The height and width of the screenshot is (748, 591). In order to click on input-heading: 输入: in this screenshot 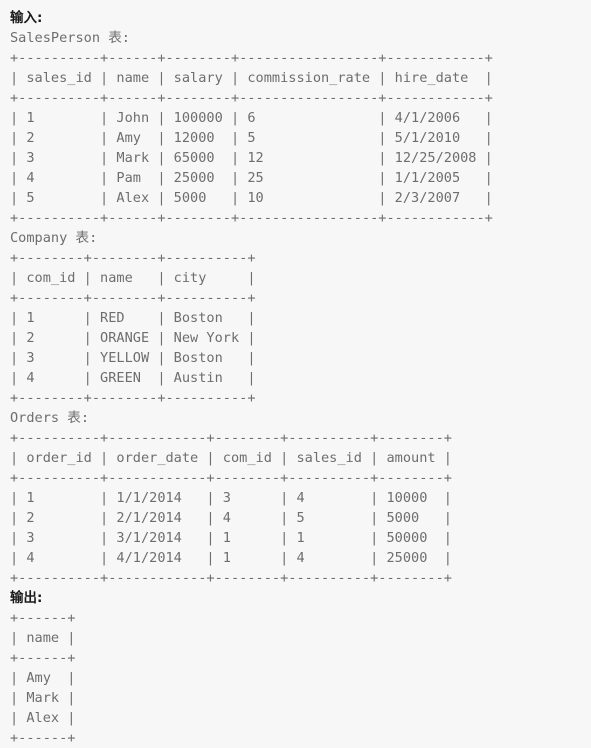, I will do `click(26, 18)`.